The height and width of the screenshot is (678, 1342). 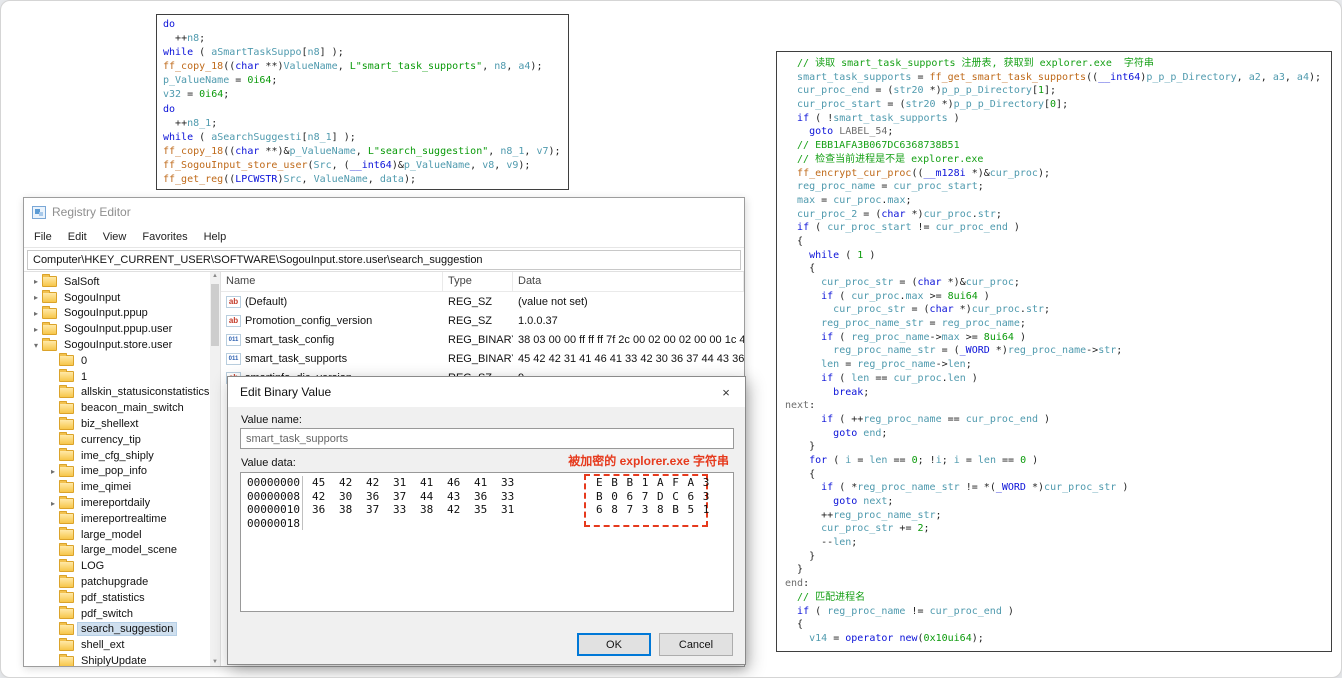 What do you see at coordinates (117, 566) in the screenshot?
I see `tree-item-LOG: LOG` at bounding box center [117, 566].